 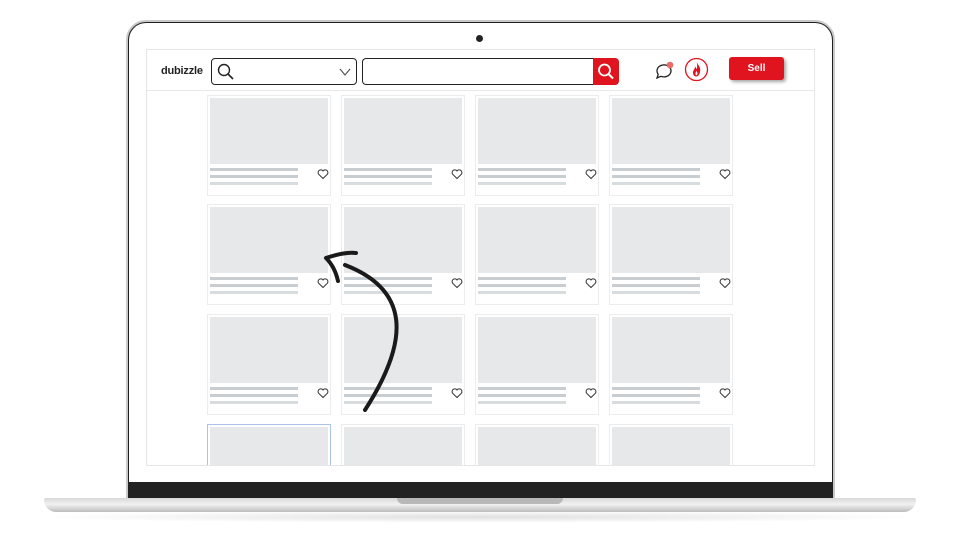 I want to click on notification-dot, so click(x=670, y=65).